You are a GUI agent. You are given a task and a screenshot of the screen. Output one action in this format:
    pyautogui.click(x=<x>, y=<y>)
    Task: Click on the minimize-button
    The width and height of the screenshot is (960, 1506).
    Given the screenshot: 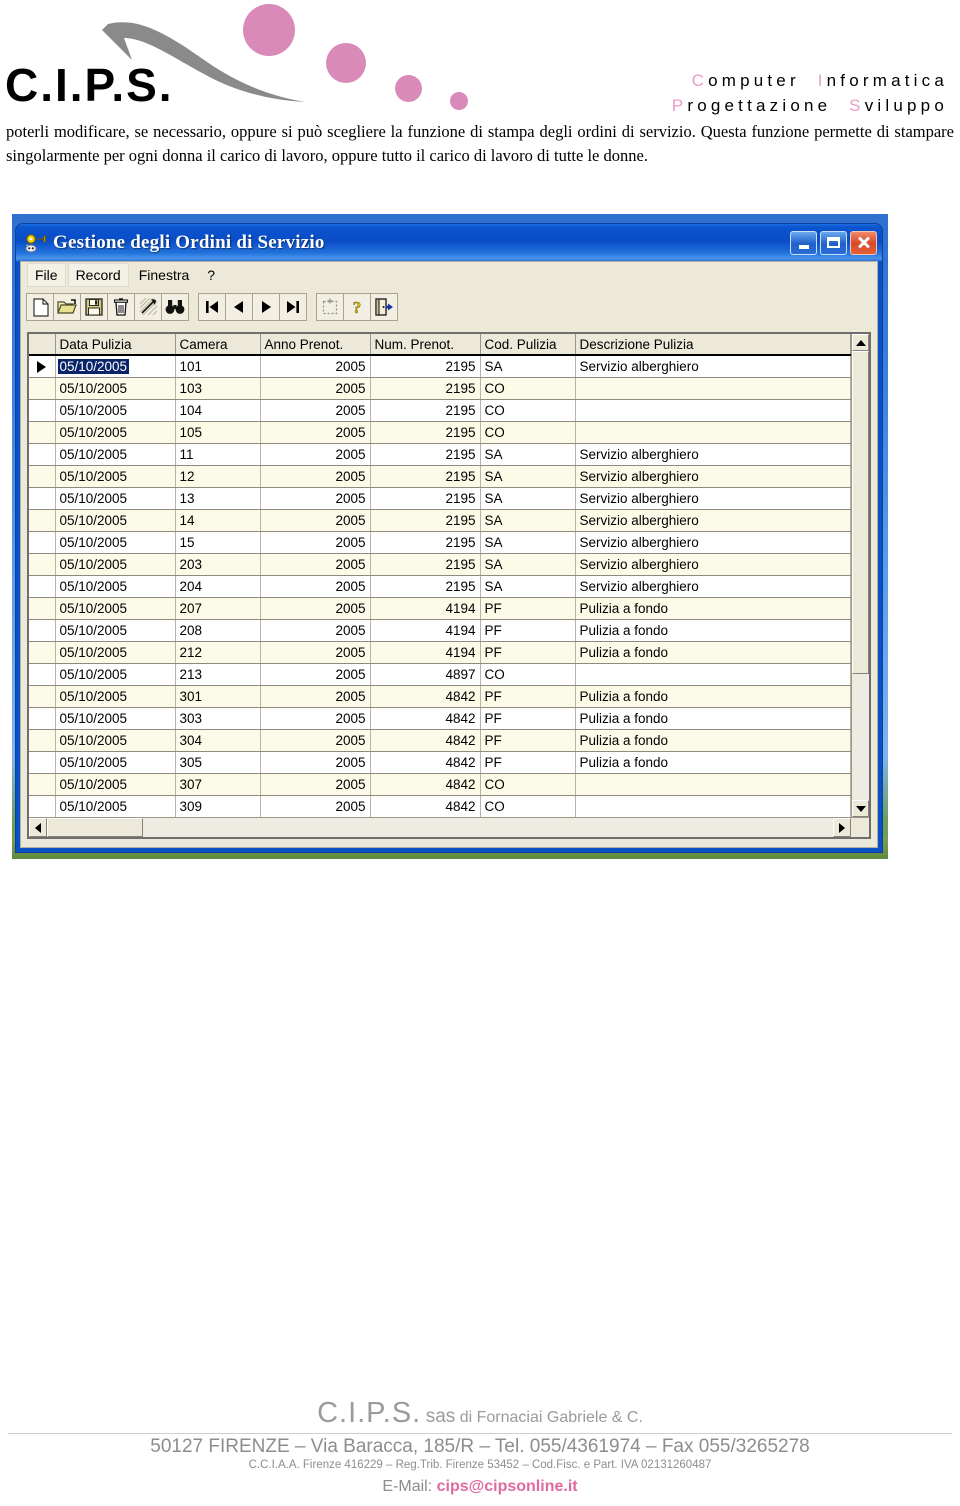 What is the action you would take?
    pyautogui.click(x=803, y=242)
    